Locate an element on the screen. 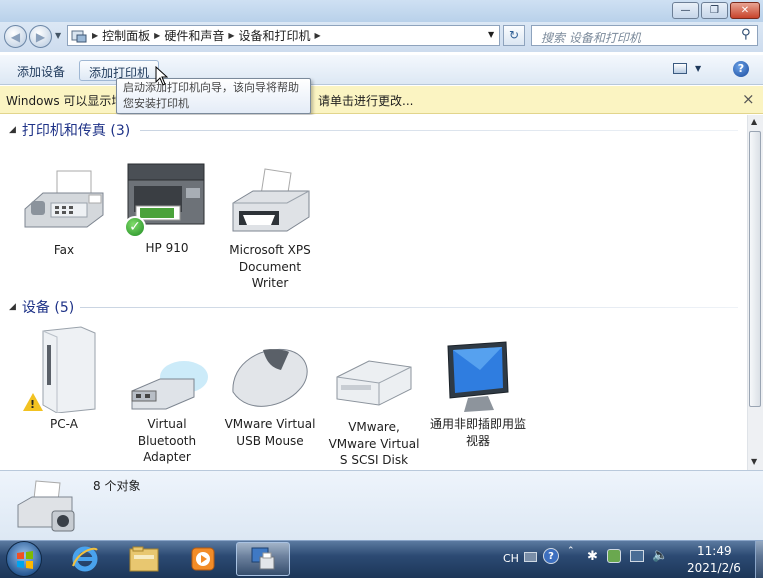 This screenshot has width=763, height=581. device-item-hp-910: ✓ HP 910 is located at coordinates (167, 207).